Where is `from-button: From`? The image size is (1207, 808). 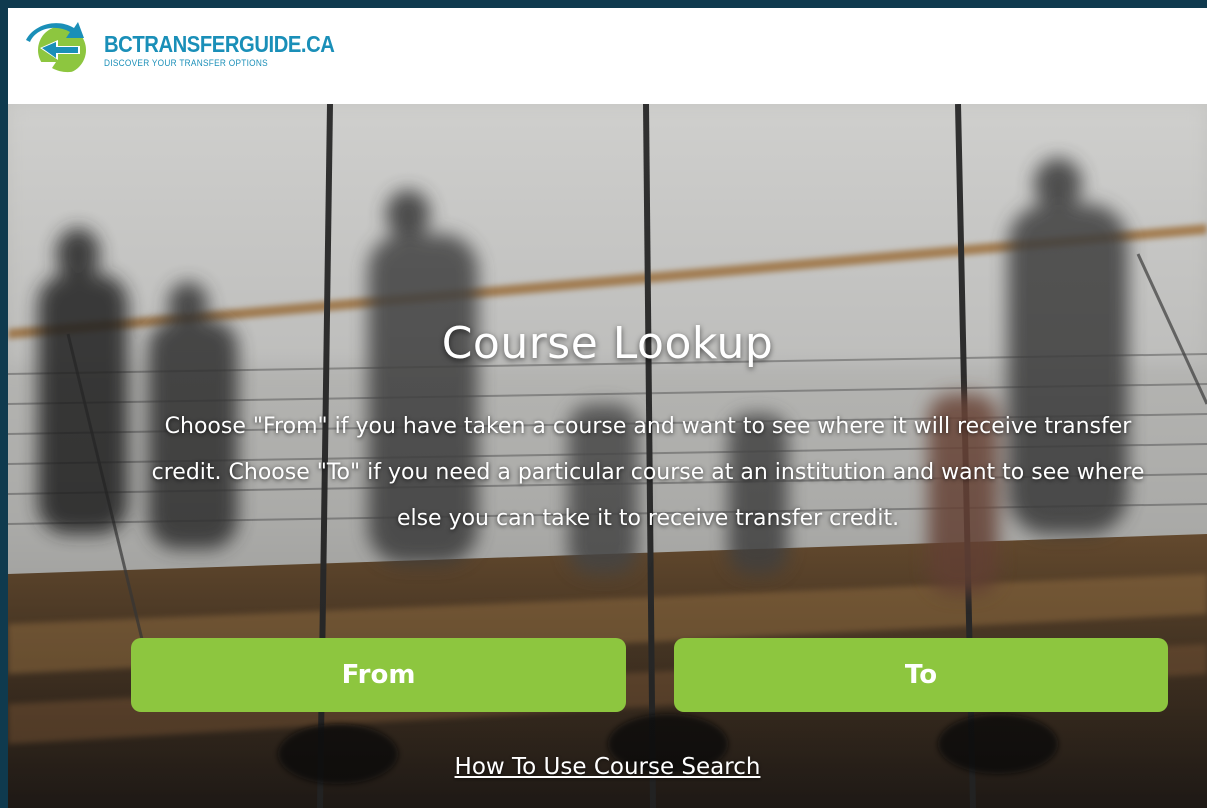
from-button: From is located at coordinates (378, 675).